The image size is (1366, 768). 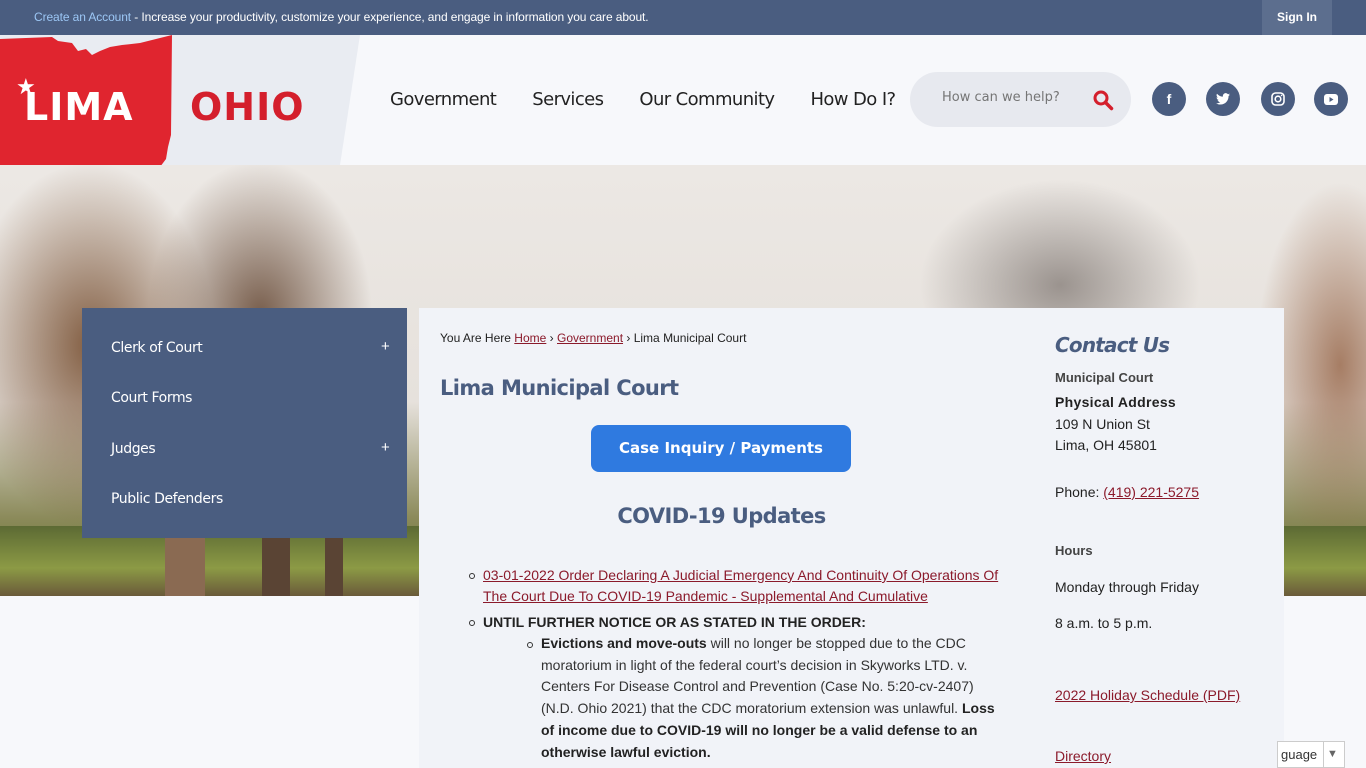 I want to click on twitter-bird-icon, so click(x=1223, y=99).